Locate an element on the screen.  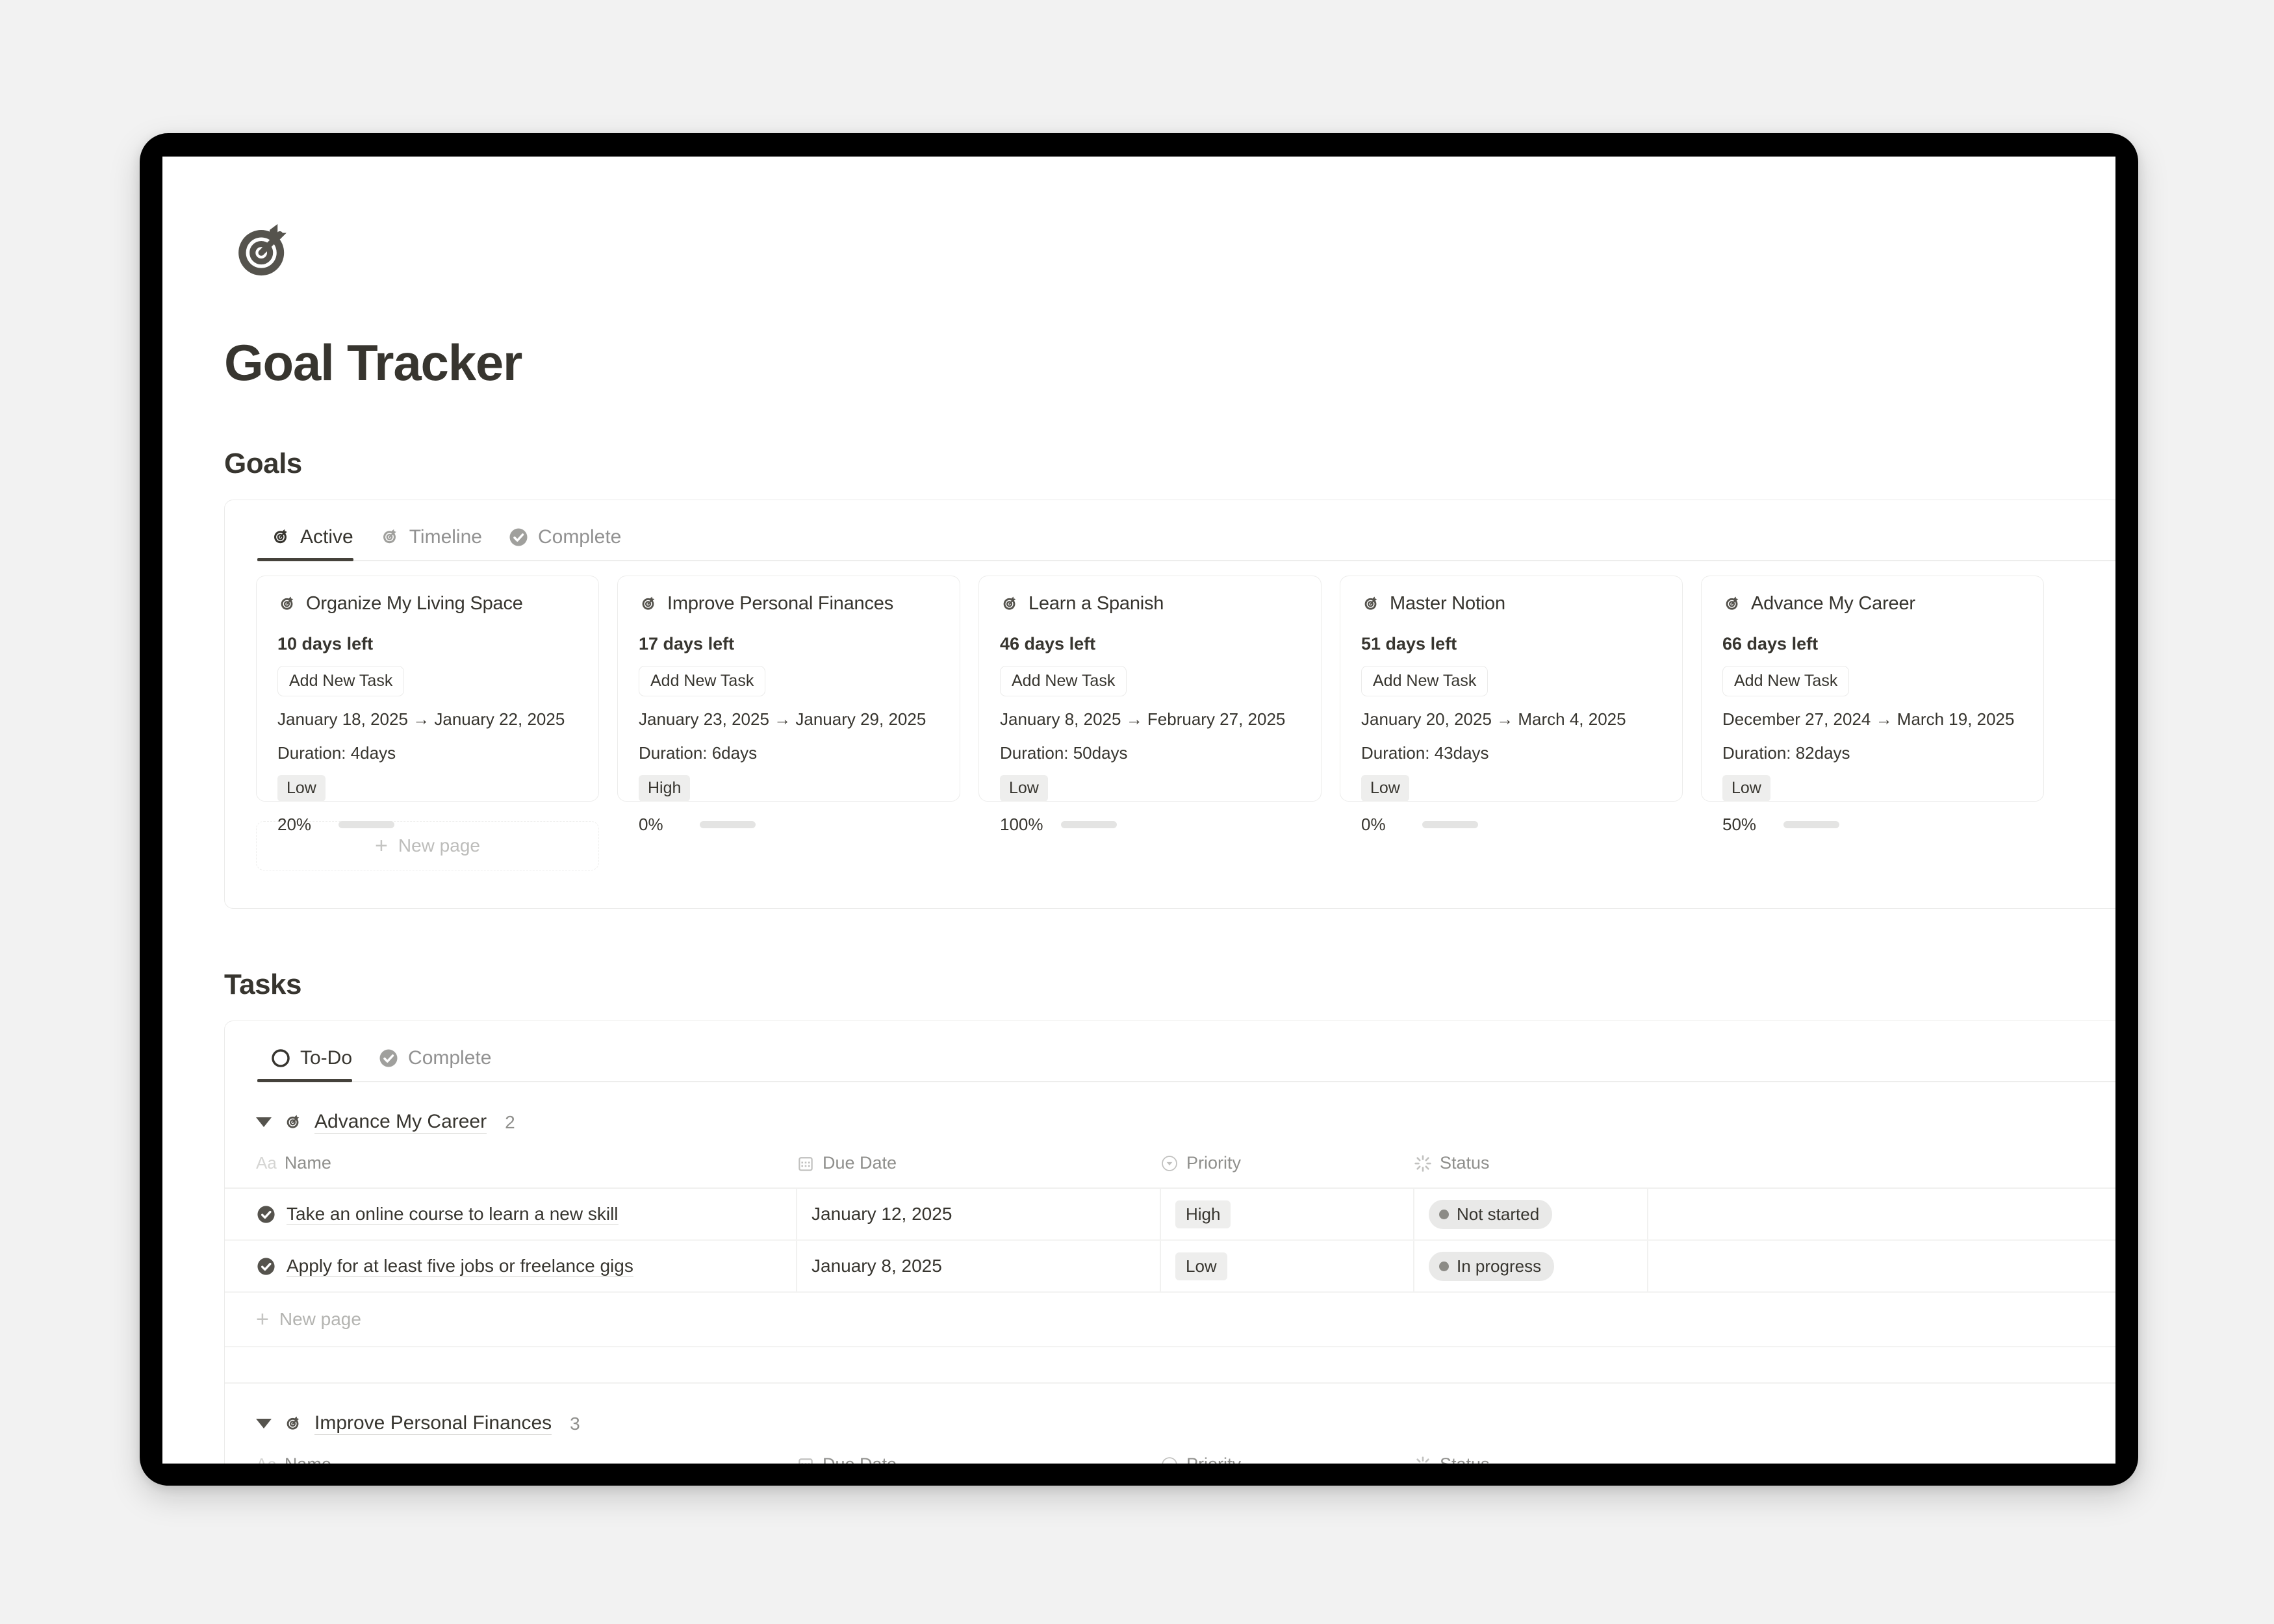
task-group-count: 3 is located at coordinates (575, 1423).